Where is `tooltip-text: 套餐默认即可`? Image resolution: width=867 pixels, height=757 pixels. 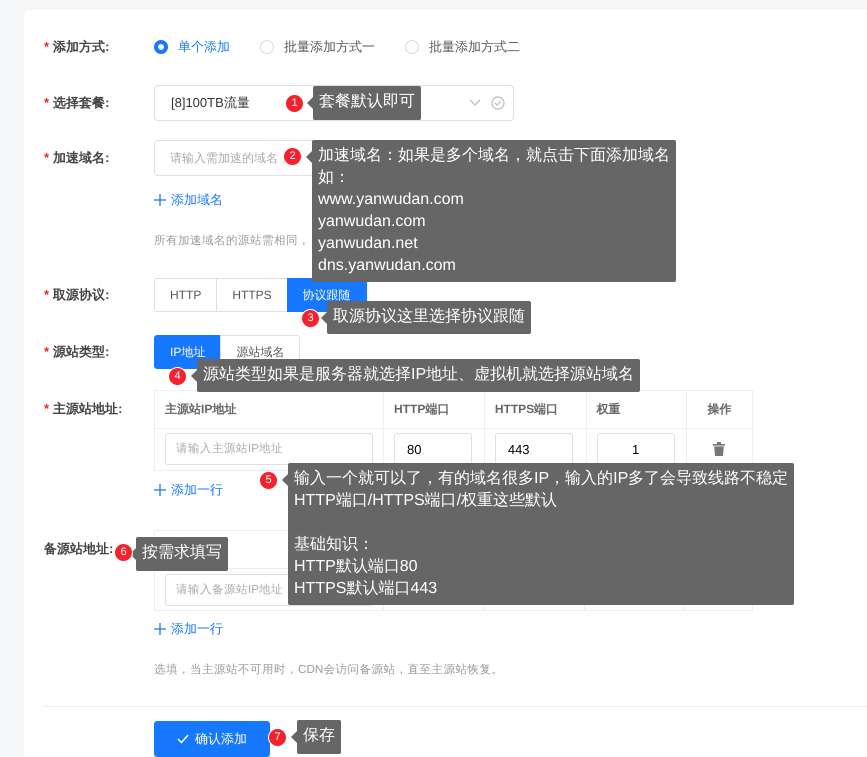 tooltip-text: 套餐默认即可 is located at coordinates (367, 102).